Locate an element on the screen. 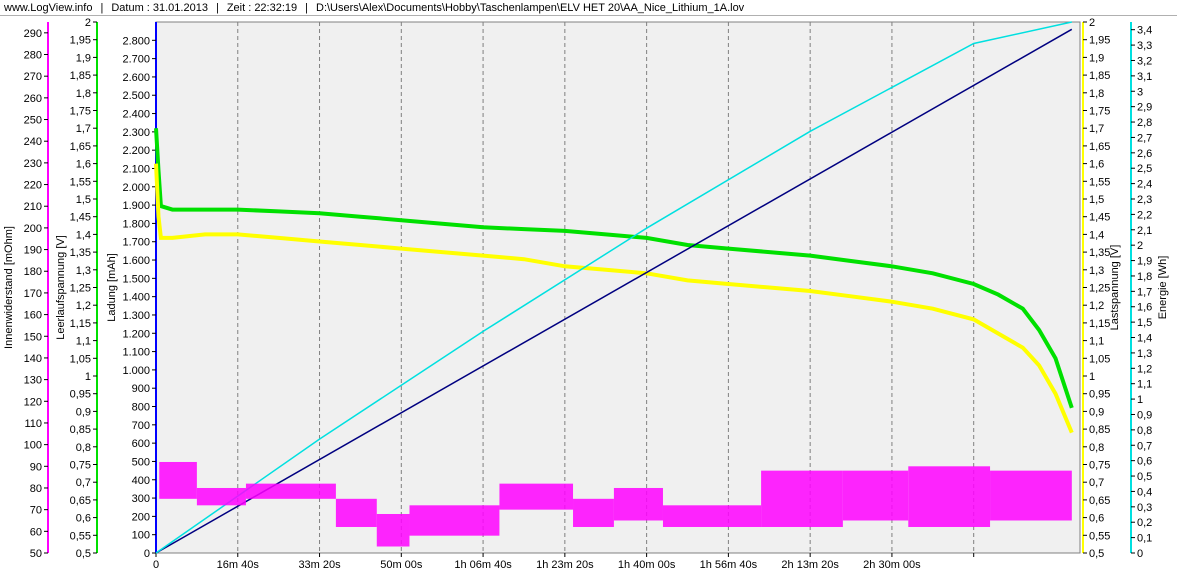 This screenshot has height=579, width=1177. energie-tick-label: 1 is located at coordinates (1140, 400).